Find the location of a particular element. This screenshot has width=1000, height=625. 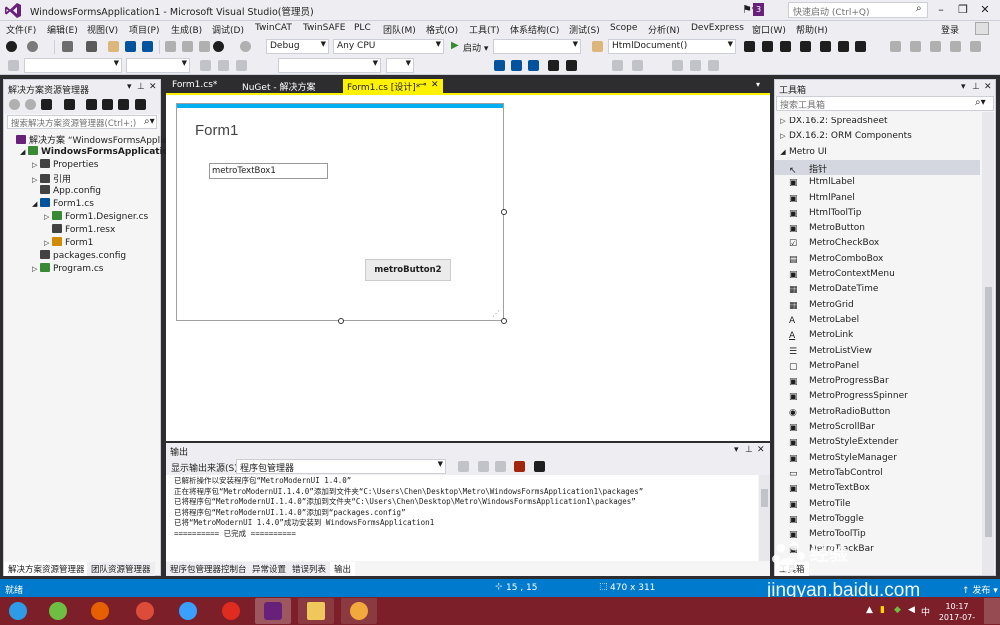

taskbar-visual-studio is located at coordinates (273, 611).